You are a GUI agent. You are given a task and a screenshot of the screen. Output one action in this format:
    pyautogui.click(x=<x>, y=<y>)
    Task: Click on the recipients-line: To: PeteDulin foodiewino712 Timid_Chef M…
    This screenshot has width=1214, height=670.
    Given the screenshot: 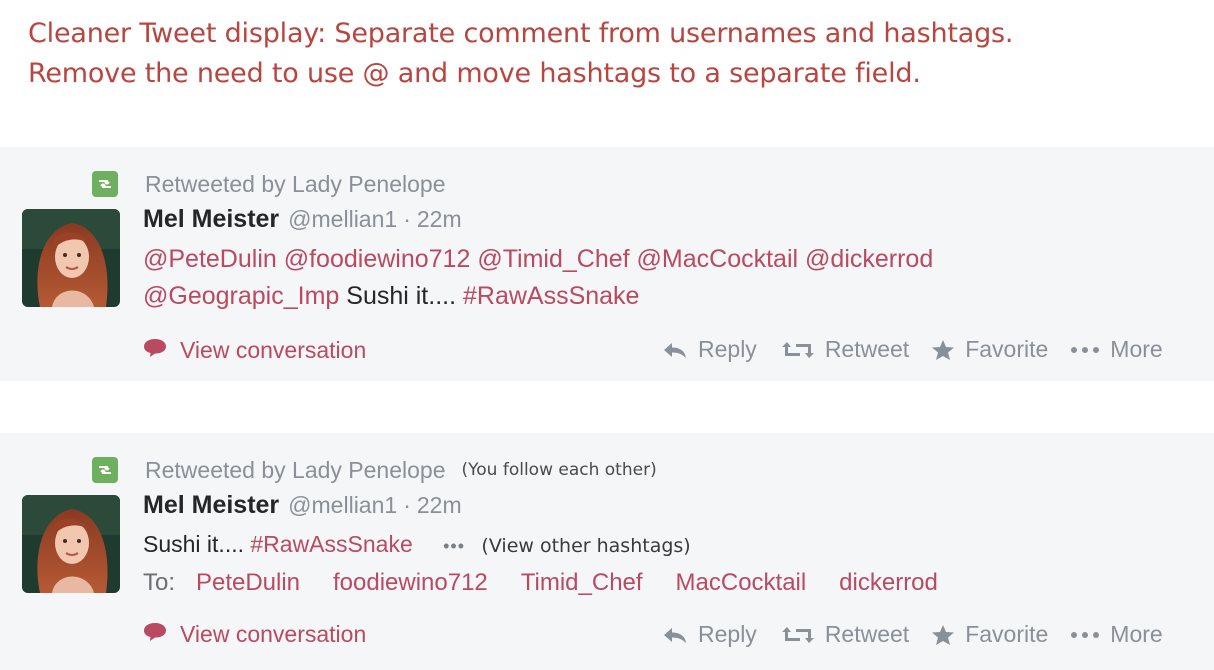 What is the action you would take?
    pyautogui.click(x=540, y=582)
    